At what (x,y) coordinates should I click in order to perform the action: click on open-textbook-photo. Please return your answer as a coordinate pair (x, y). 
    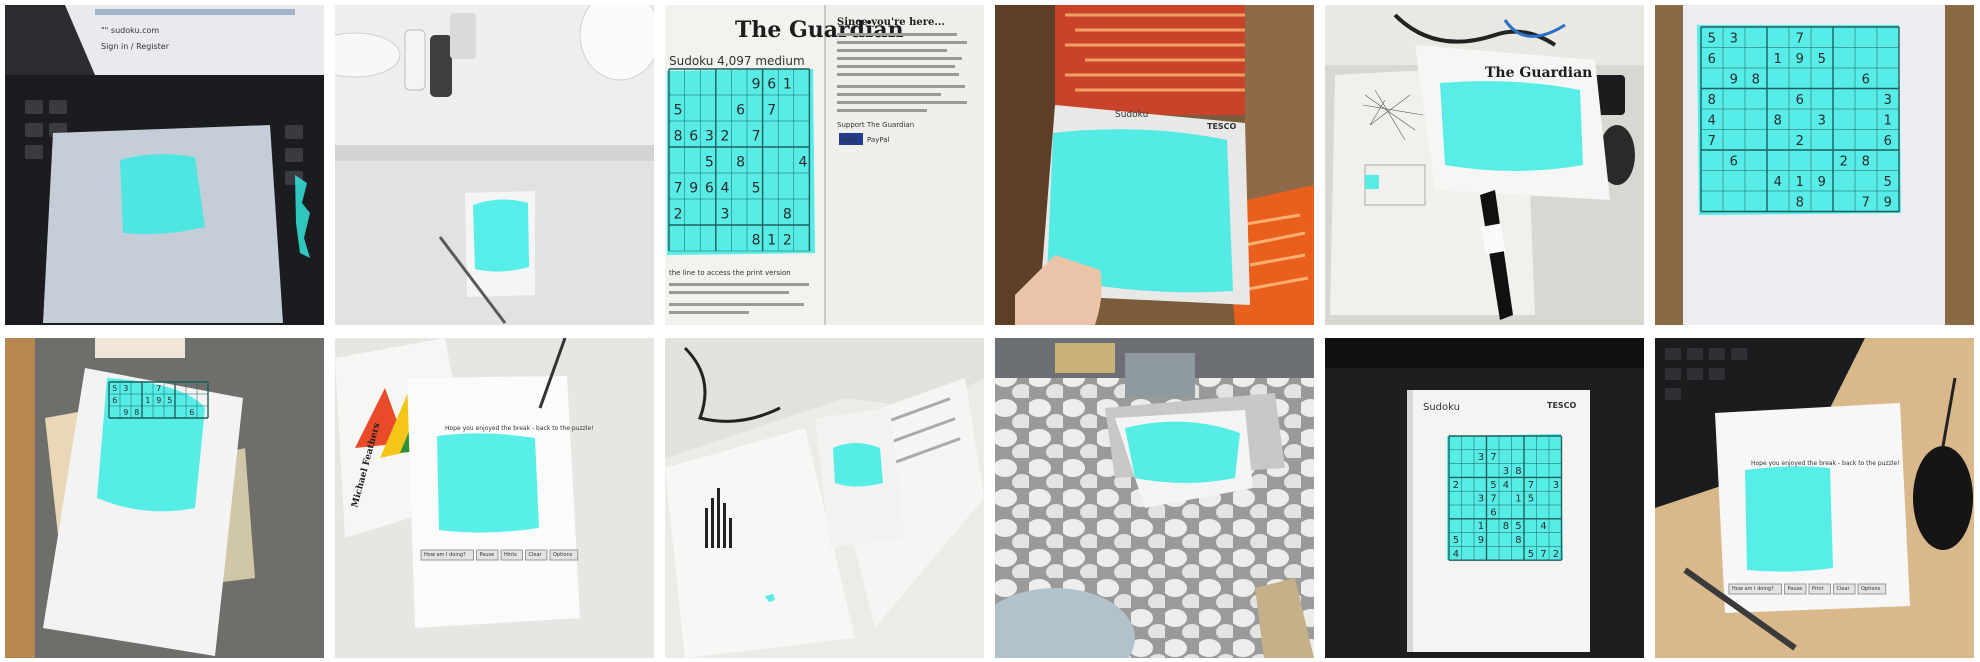
    Looking at the image, I should click on (824, 498).